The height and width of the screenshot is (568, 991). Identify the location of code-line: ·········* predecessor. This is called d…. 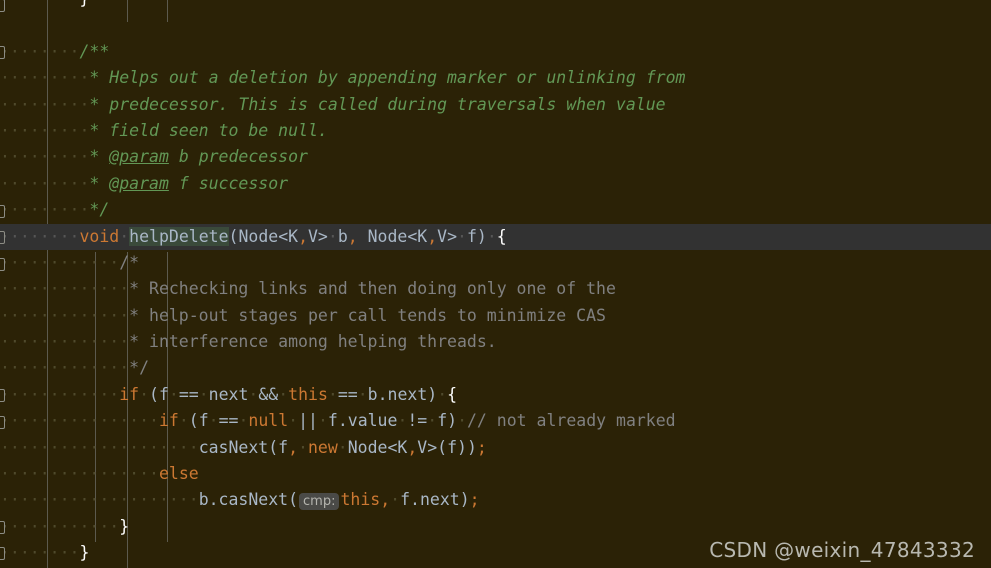
(495, 105).